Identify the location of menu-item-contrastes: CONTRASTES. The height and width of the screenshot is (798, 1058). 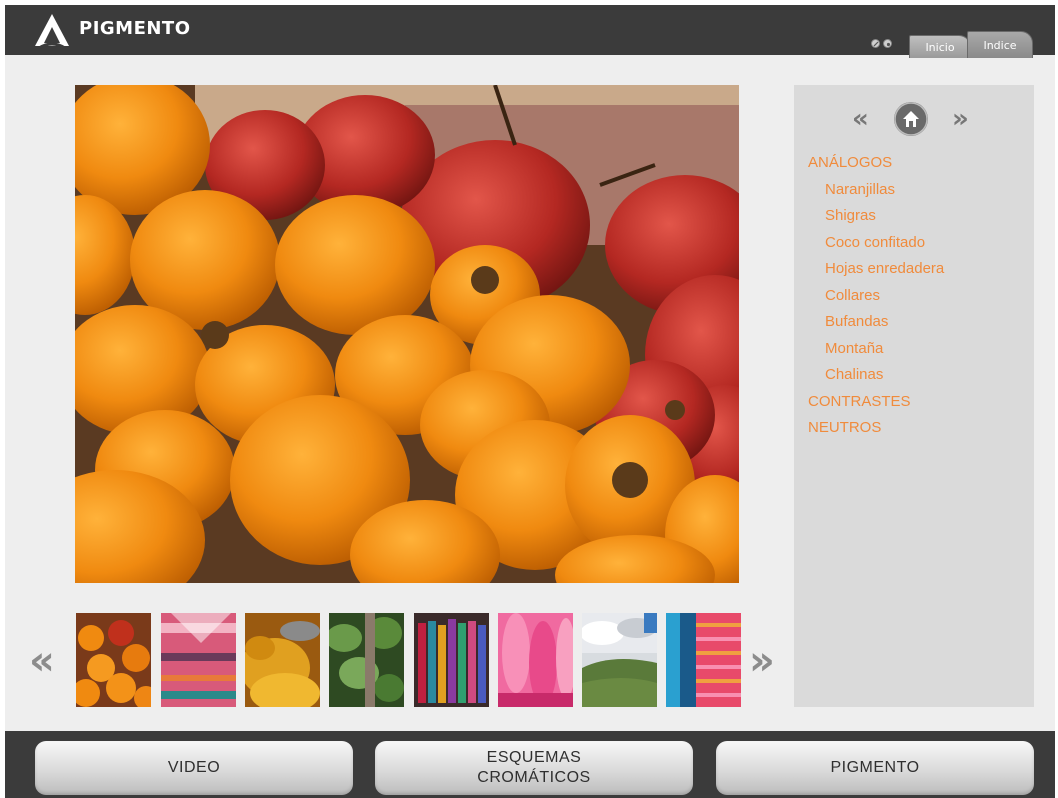
(876, 402).